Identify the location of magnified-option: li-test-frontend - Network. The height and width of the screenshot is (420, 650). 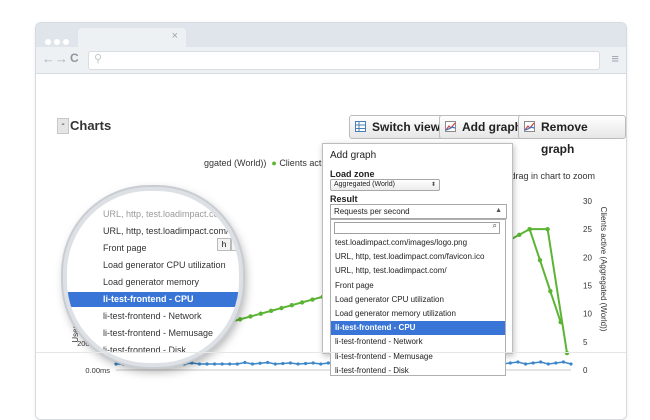
(153, 316).